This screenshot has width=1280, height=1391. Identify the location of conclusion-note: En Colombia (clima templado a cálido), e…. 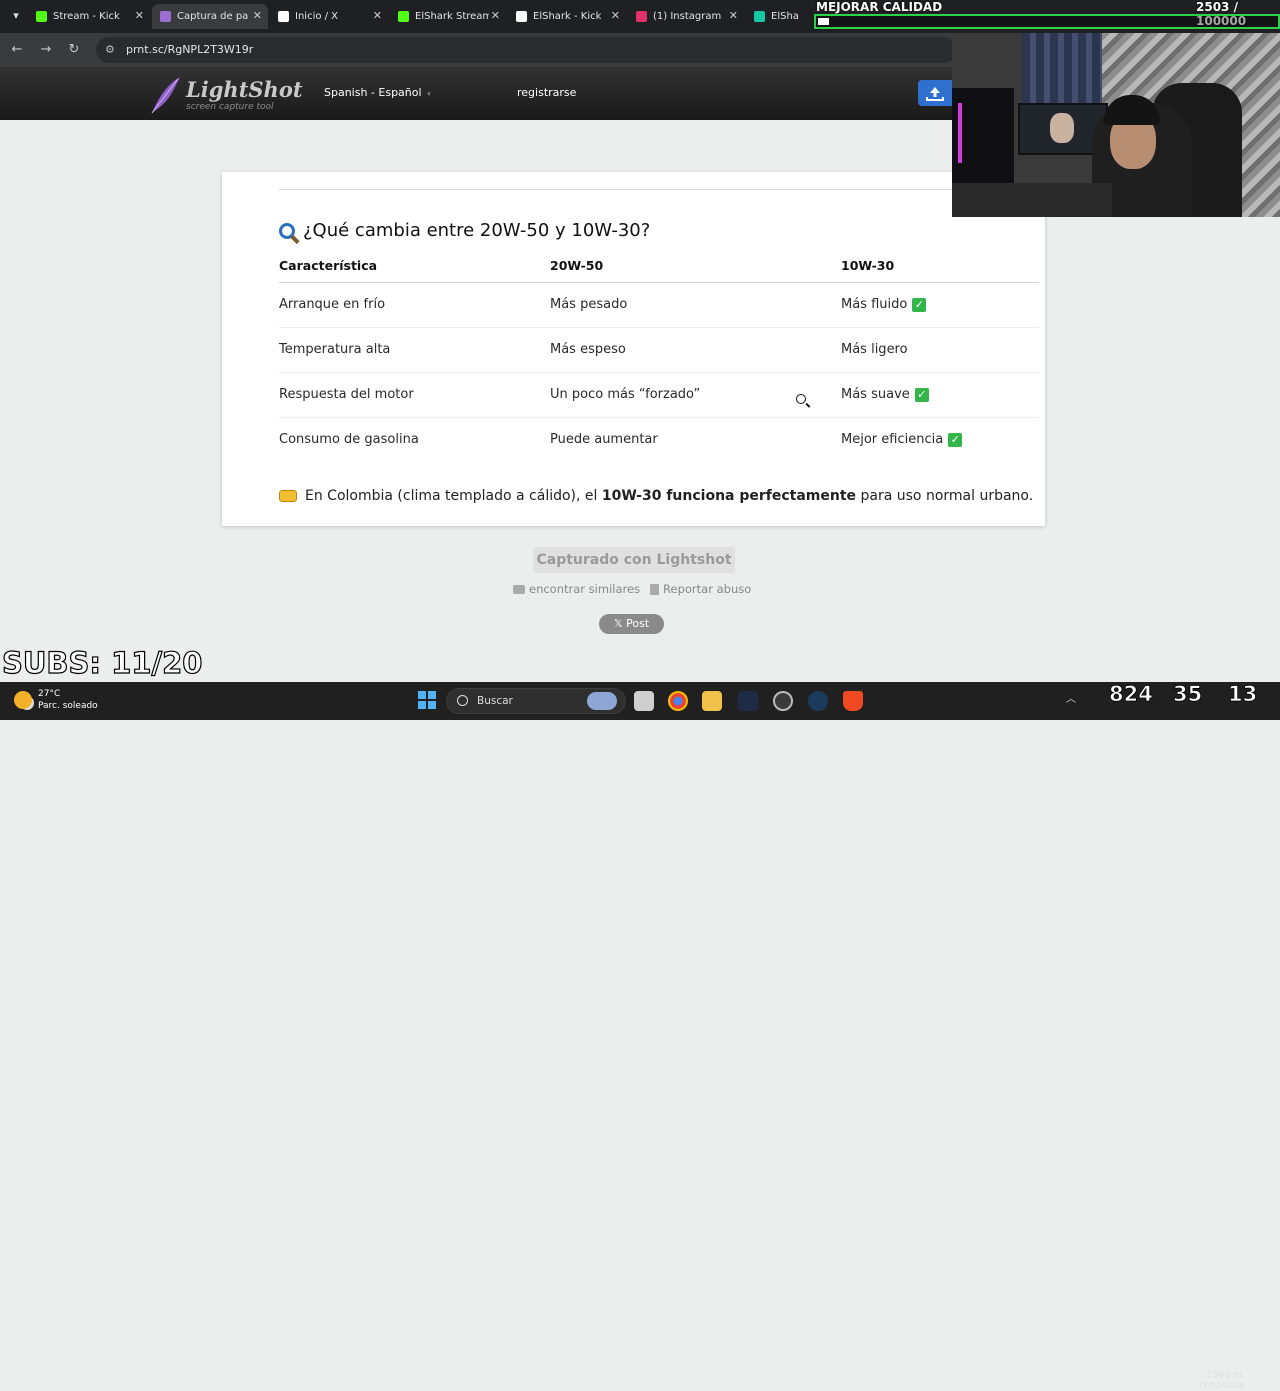
(656, 496).